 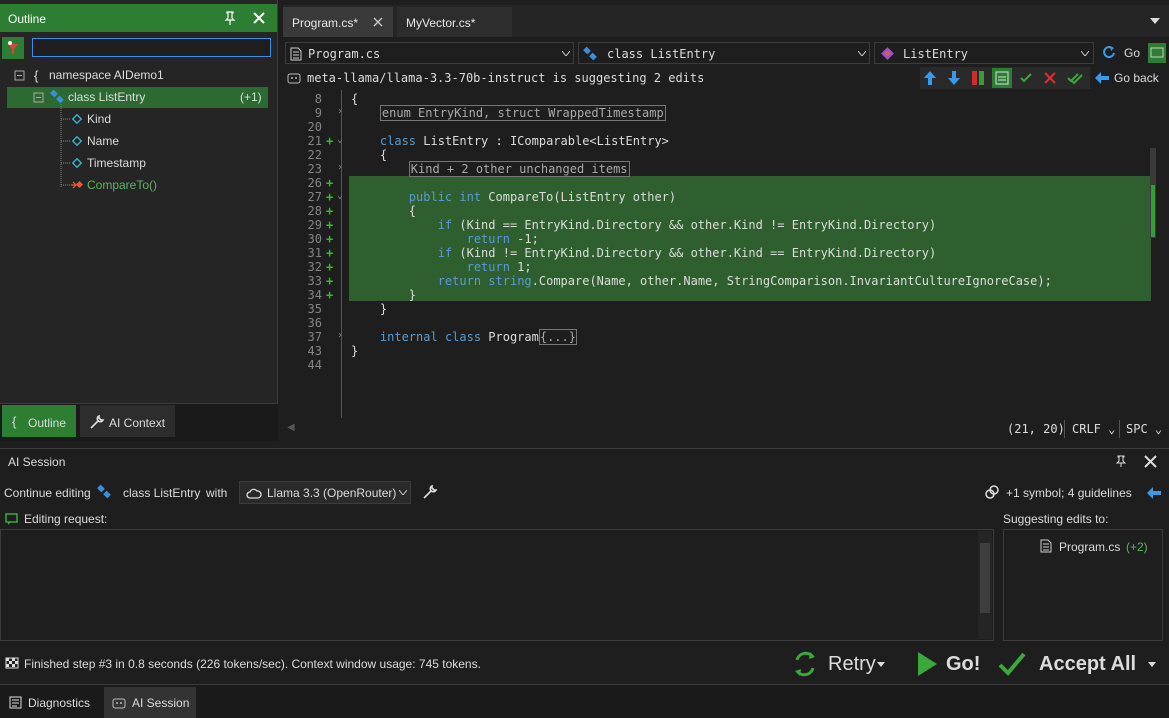 I want to click on play-icon, so click(x=927, y=664).